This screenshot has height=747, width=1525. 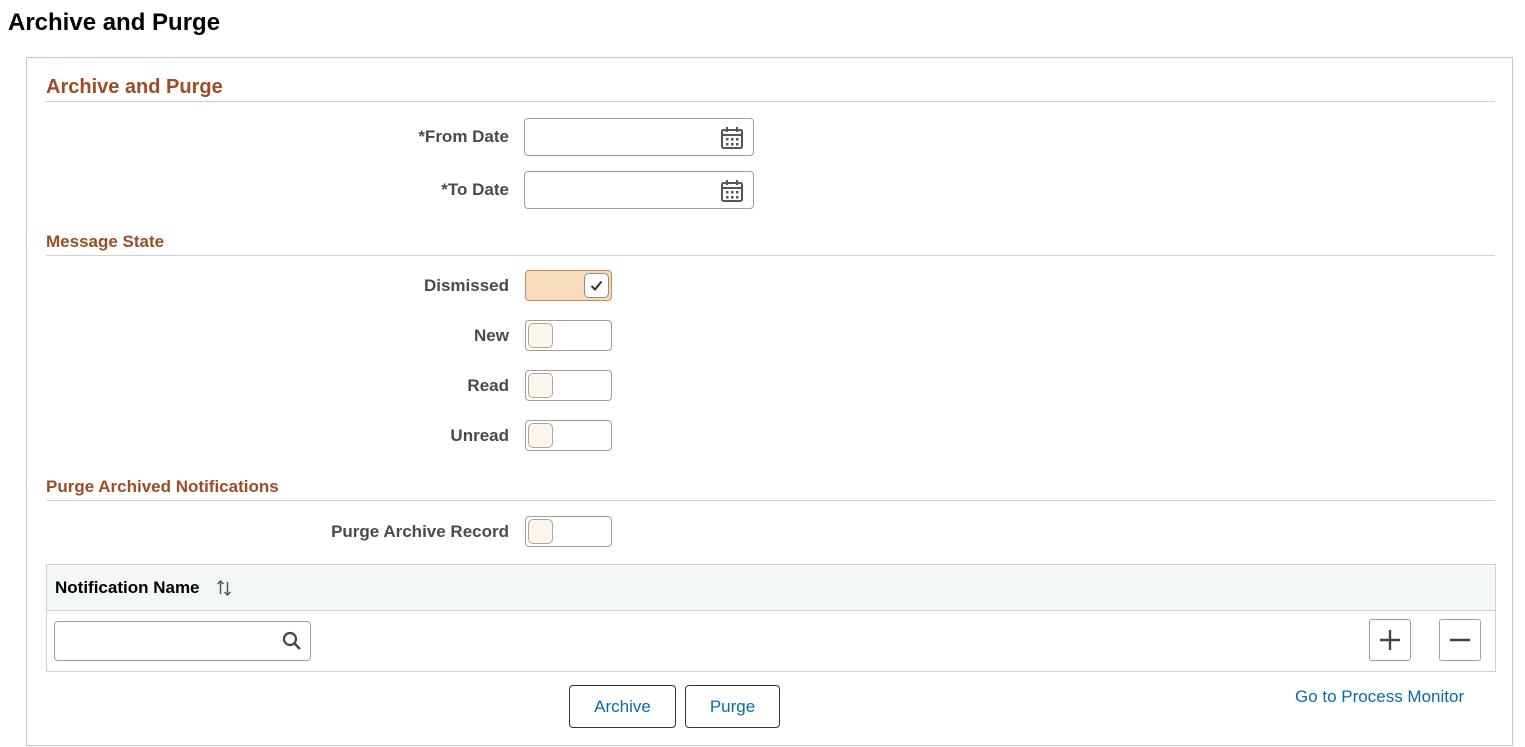 What do you see at coordinates (162, 486) in the screenshot?
I see `section-title: Purge Archived Notifications` at bounding box center [162, 486].